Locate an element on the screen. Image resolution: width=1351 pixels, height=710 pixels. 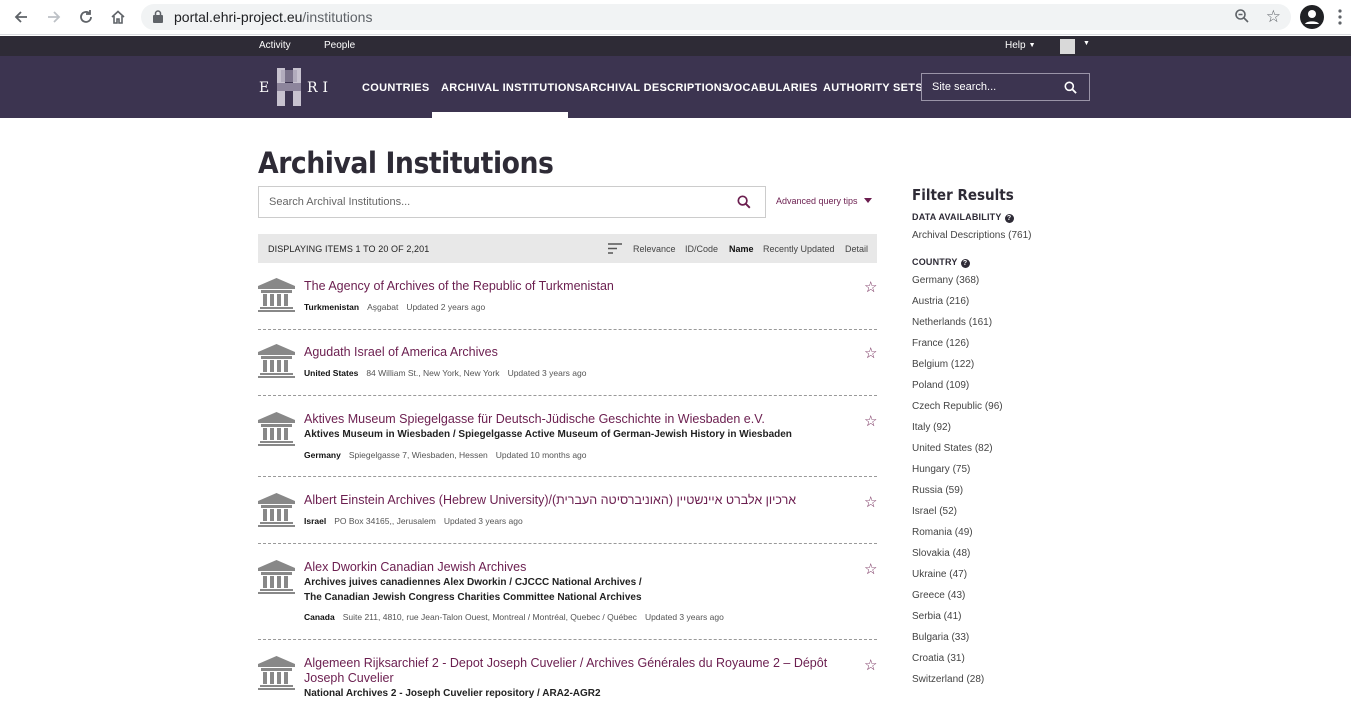
facet-link: Germany (368) is located at coordinates (1012, 280).